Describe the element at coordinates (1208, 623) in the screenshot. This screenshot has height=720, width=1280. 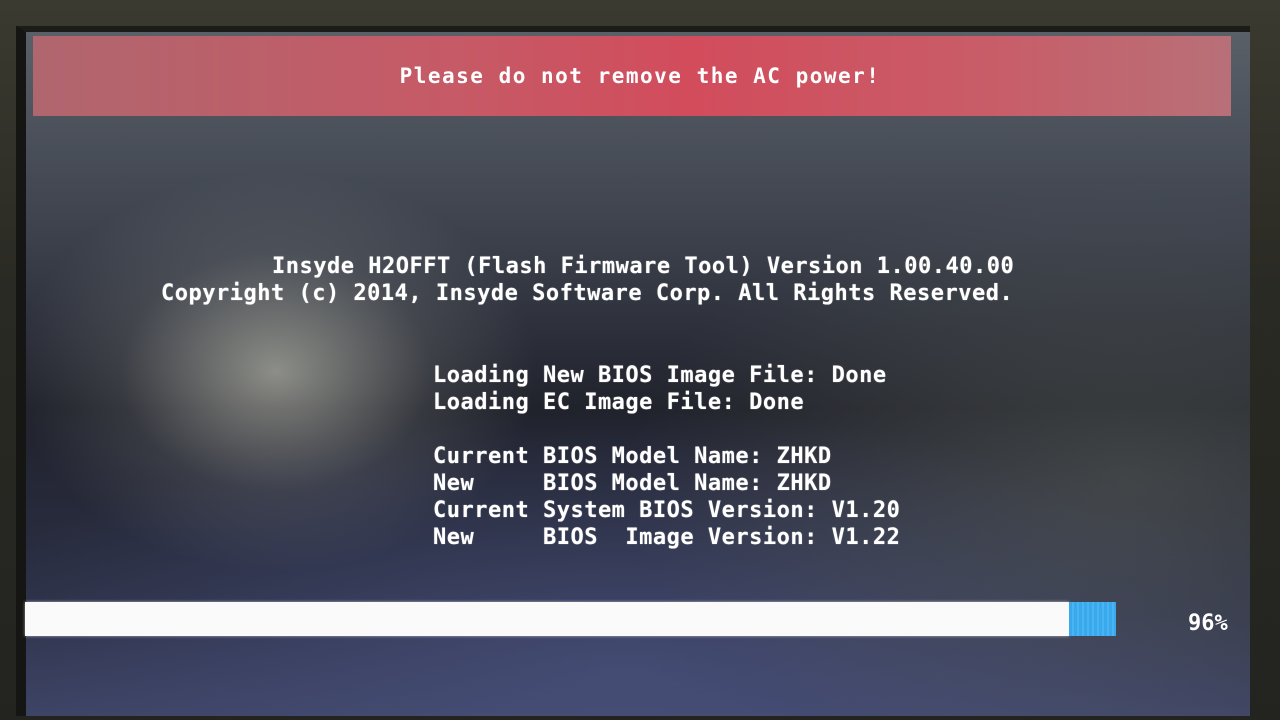
I see `progress-percent: 96%` at that location.